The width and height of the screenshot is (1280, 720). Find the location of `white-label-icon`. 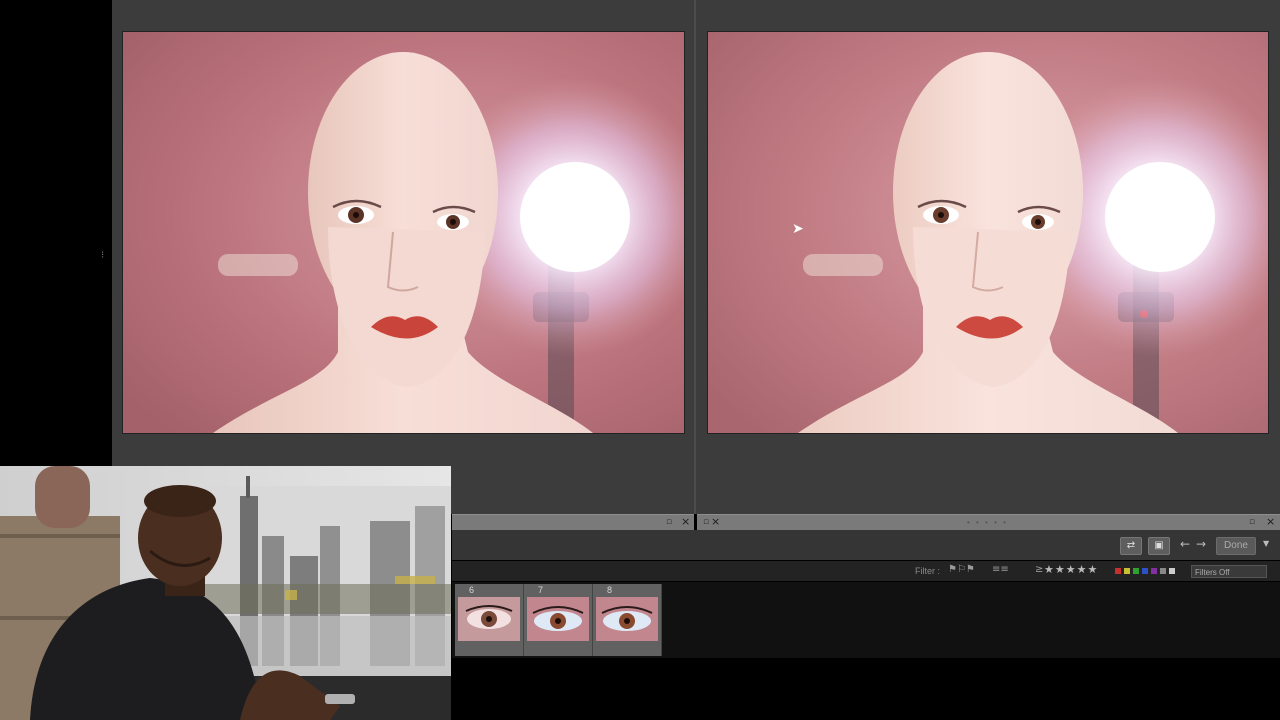

white-label-icon is located at coordinates (1172, 571).